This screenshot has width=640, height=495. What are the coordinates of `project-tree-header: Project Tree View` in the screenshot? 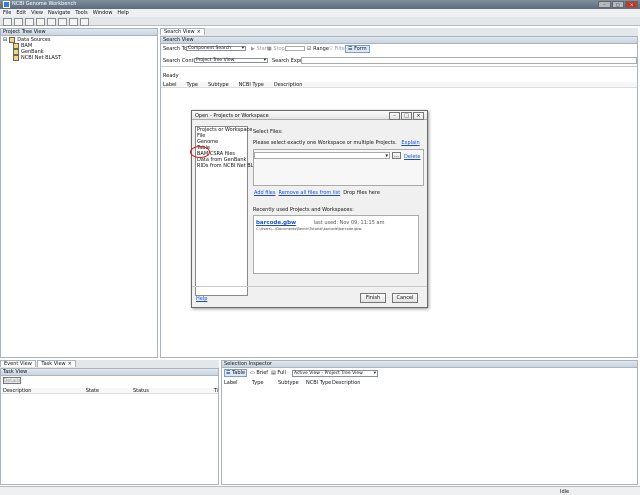 It's located at (79, 32).